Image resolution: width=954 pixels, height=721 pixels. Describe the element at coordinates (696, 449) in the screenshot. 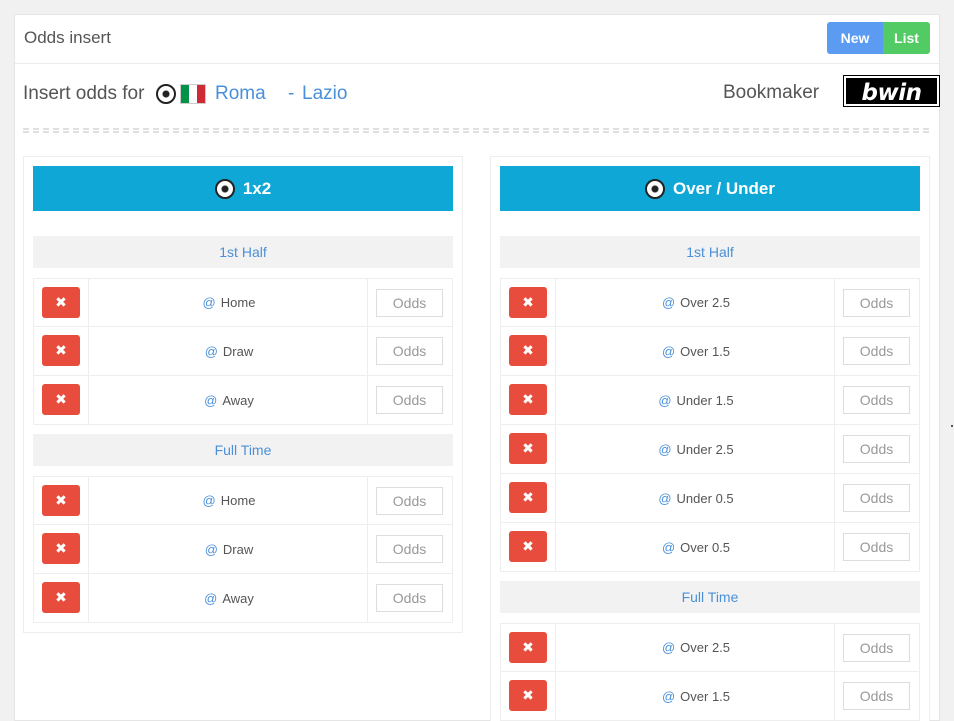

I see `outcome-label: @ Under 2.5` at that location.